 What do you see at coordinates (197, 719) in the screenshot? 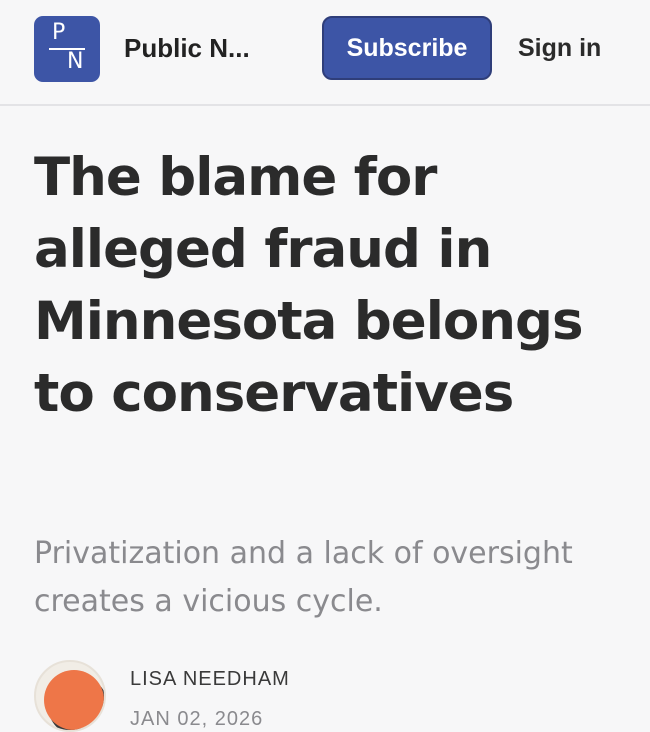
I see `publish-date: JAN 02, 2026` at bounding box center [197, 719].